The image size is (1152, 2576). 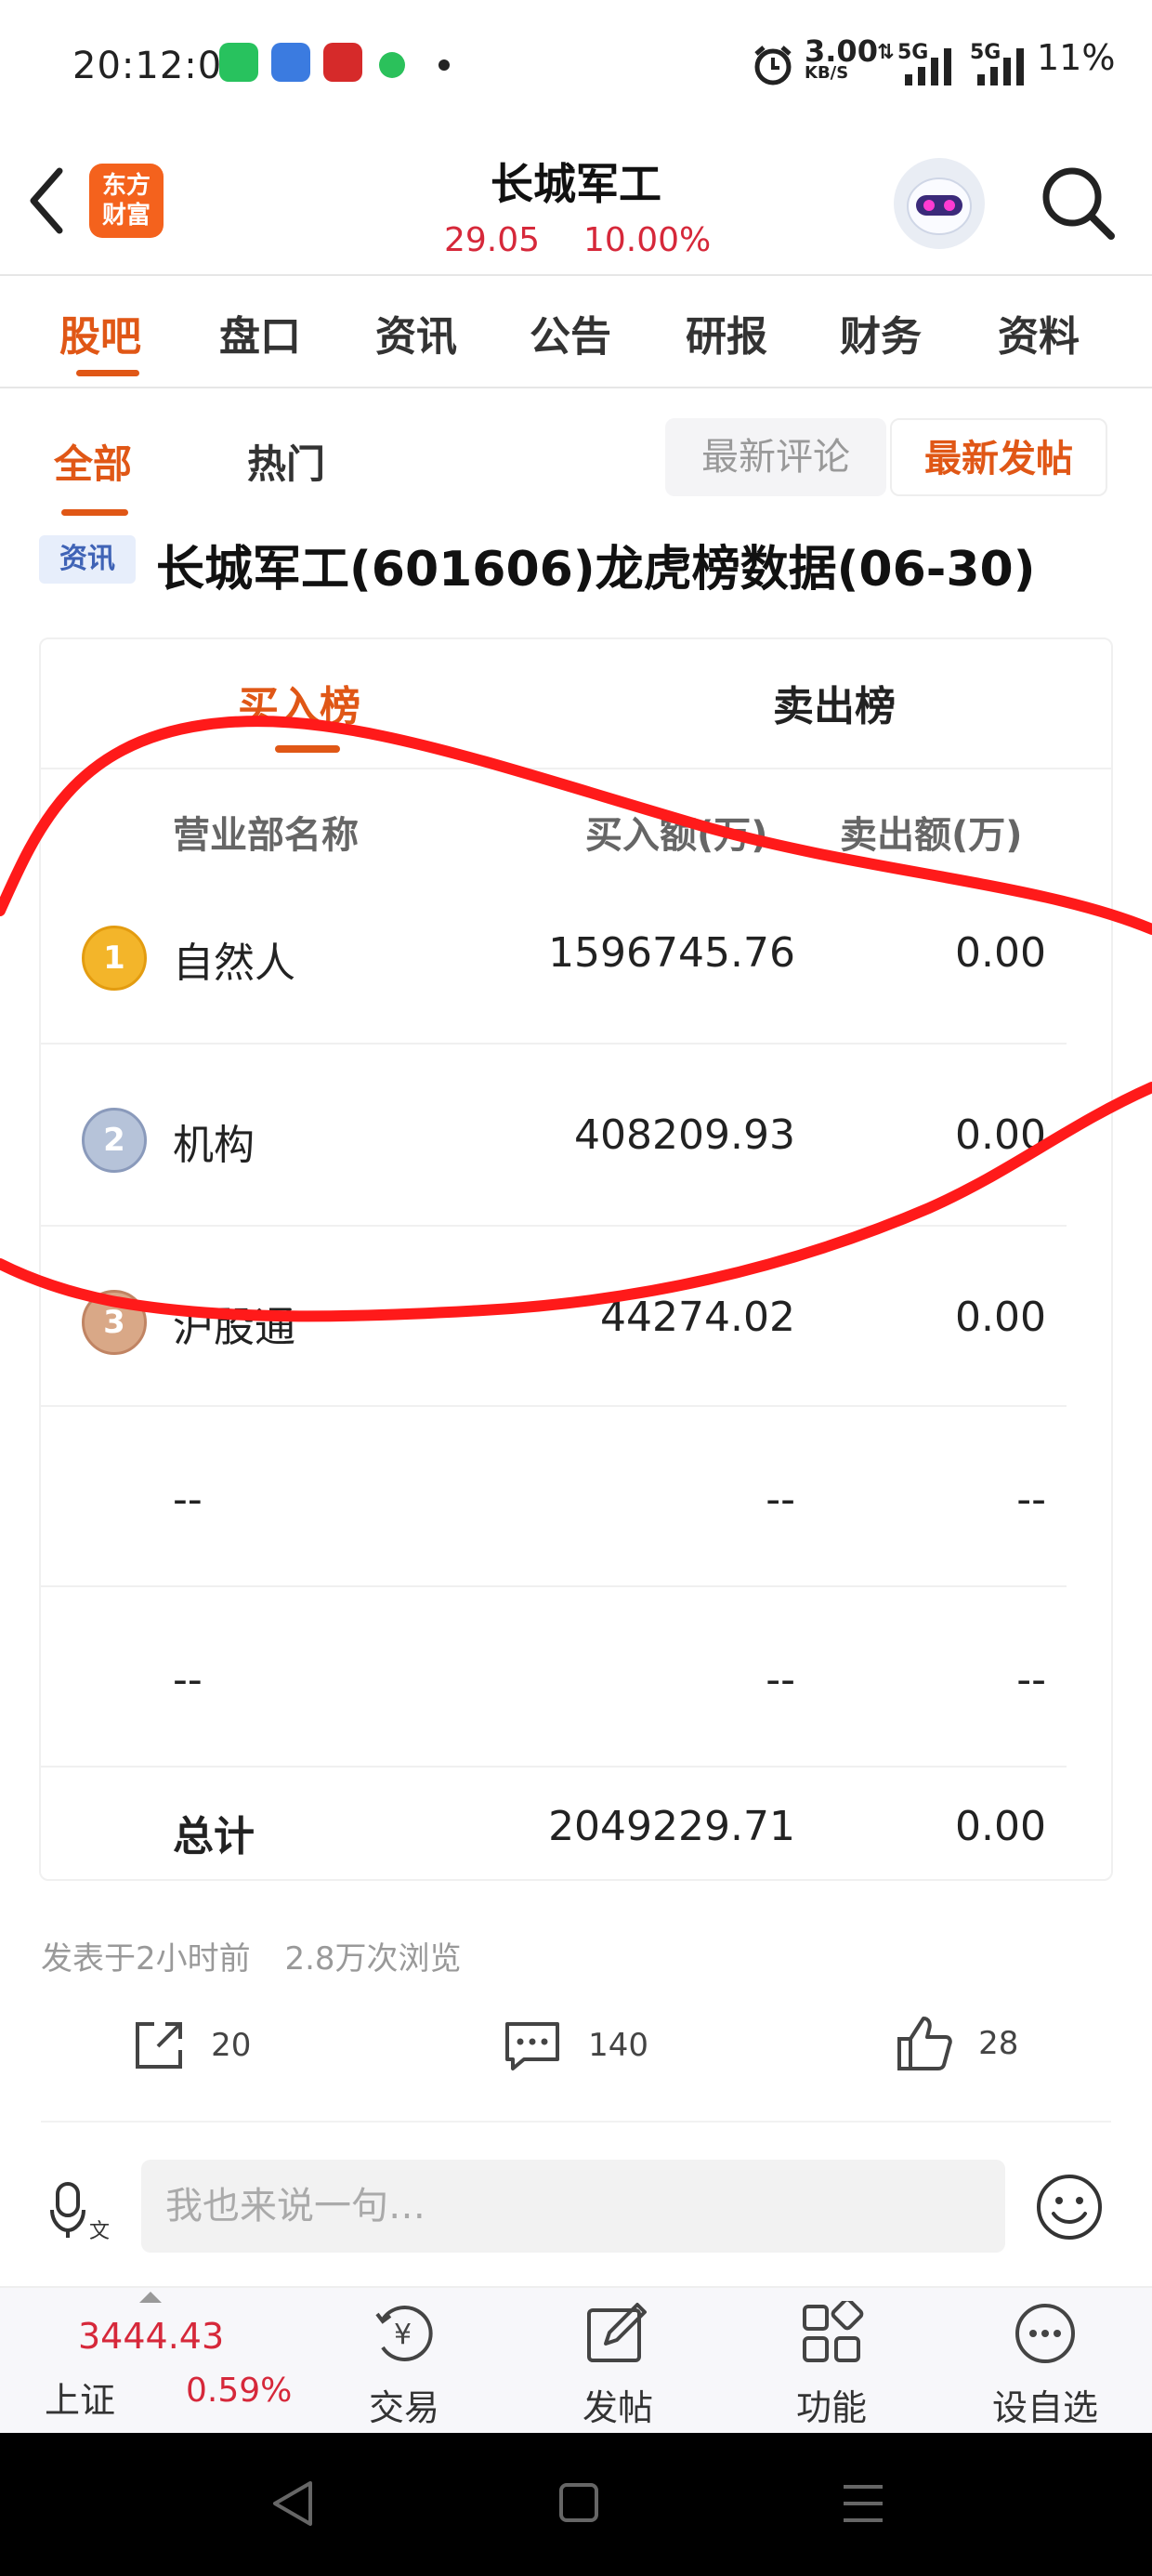 What do you see at coordinates (575, 2045) in the screenshot?
I see `comment-button: 140` at bounding box center [575, 2045].